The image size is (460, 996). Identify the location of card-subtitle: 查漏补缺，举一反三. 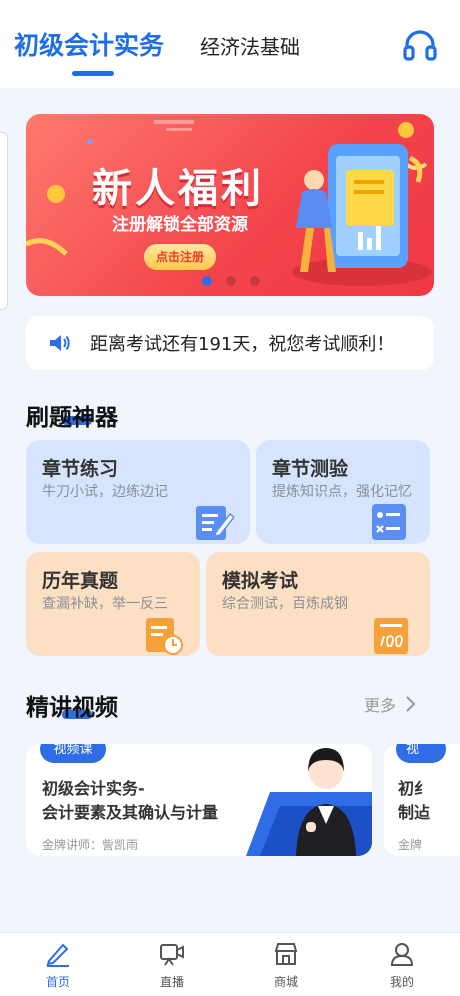
(105, 604).